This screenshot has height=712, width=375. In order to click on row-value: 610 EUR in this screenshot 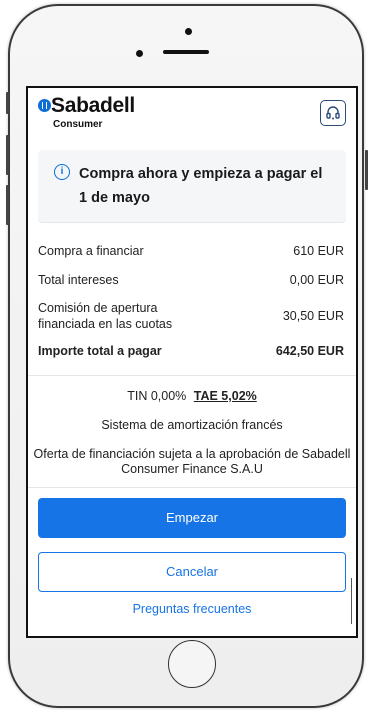, I will do `click(318, 251)`.